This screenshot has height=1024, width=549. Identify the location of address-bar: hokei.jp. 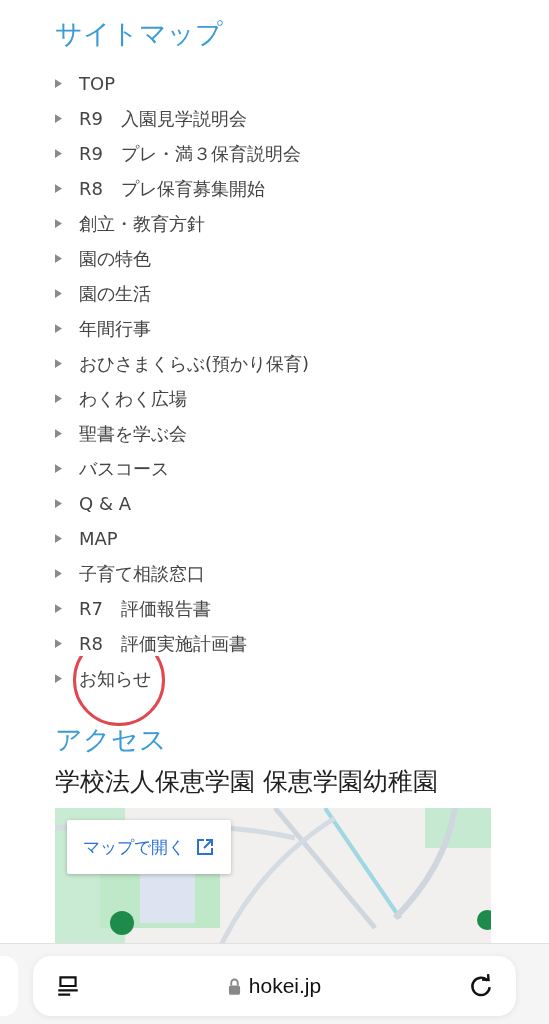
(274, 986).